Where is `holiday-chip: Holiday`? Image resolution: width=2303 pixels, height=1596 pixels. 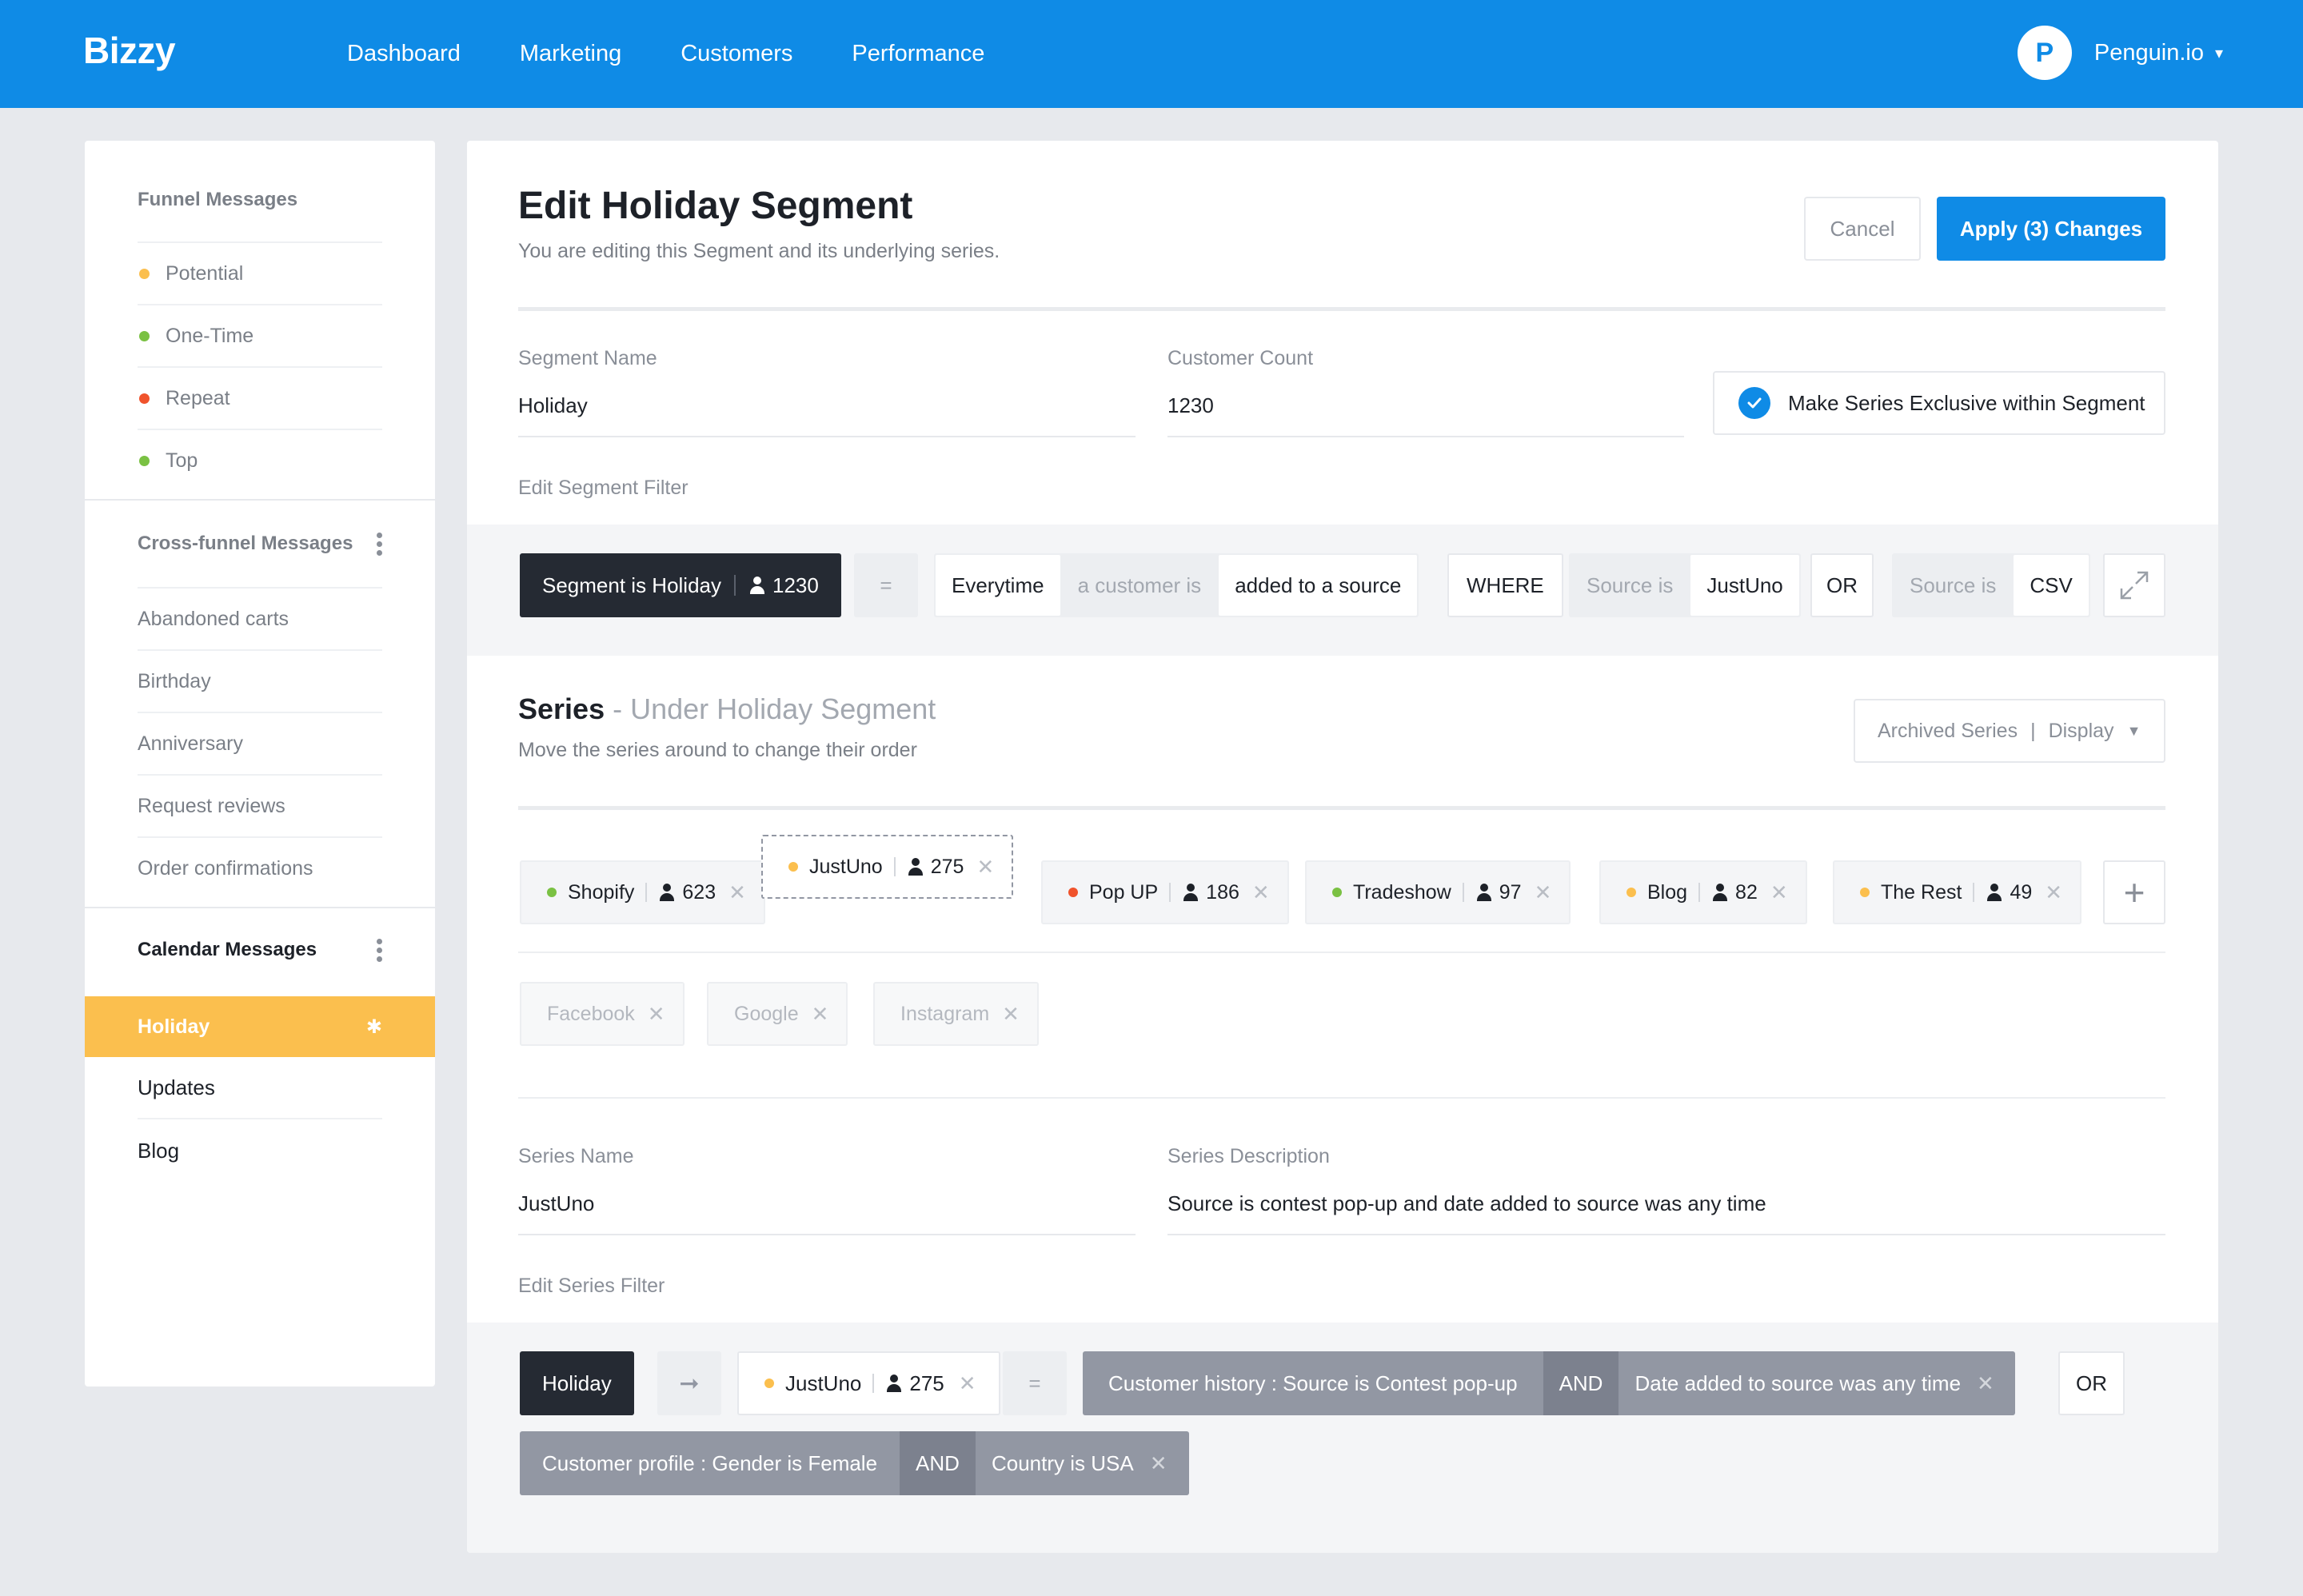 holiday-chip: Holiday is located at coordinates (577, 1383).